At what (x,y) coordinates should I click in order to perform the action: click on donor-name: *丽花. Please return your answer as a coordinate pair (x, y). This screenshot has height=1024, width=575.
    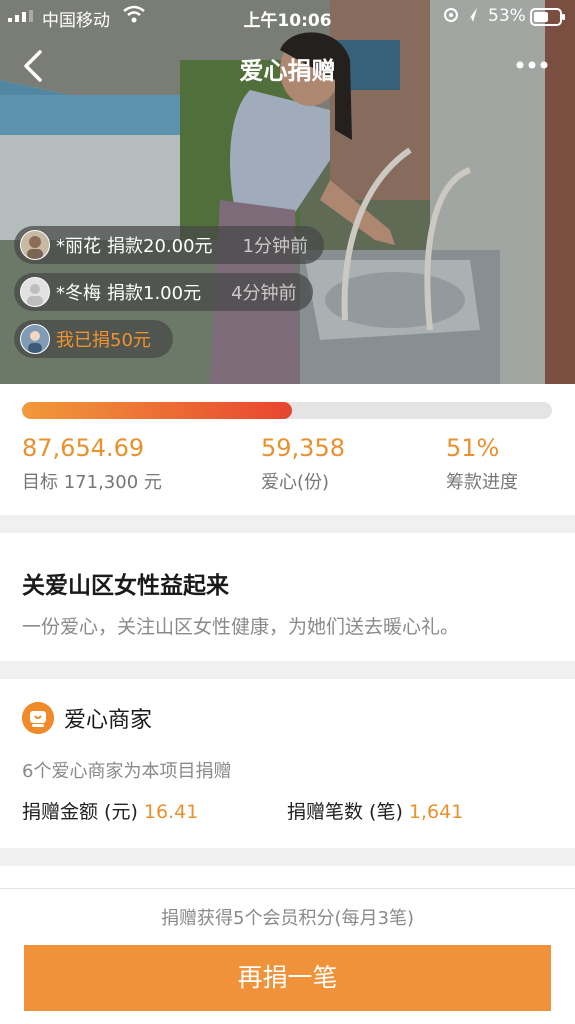
    Looking at the image, I should click on (78, 246).